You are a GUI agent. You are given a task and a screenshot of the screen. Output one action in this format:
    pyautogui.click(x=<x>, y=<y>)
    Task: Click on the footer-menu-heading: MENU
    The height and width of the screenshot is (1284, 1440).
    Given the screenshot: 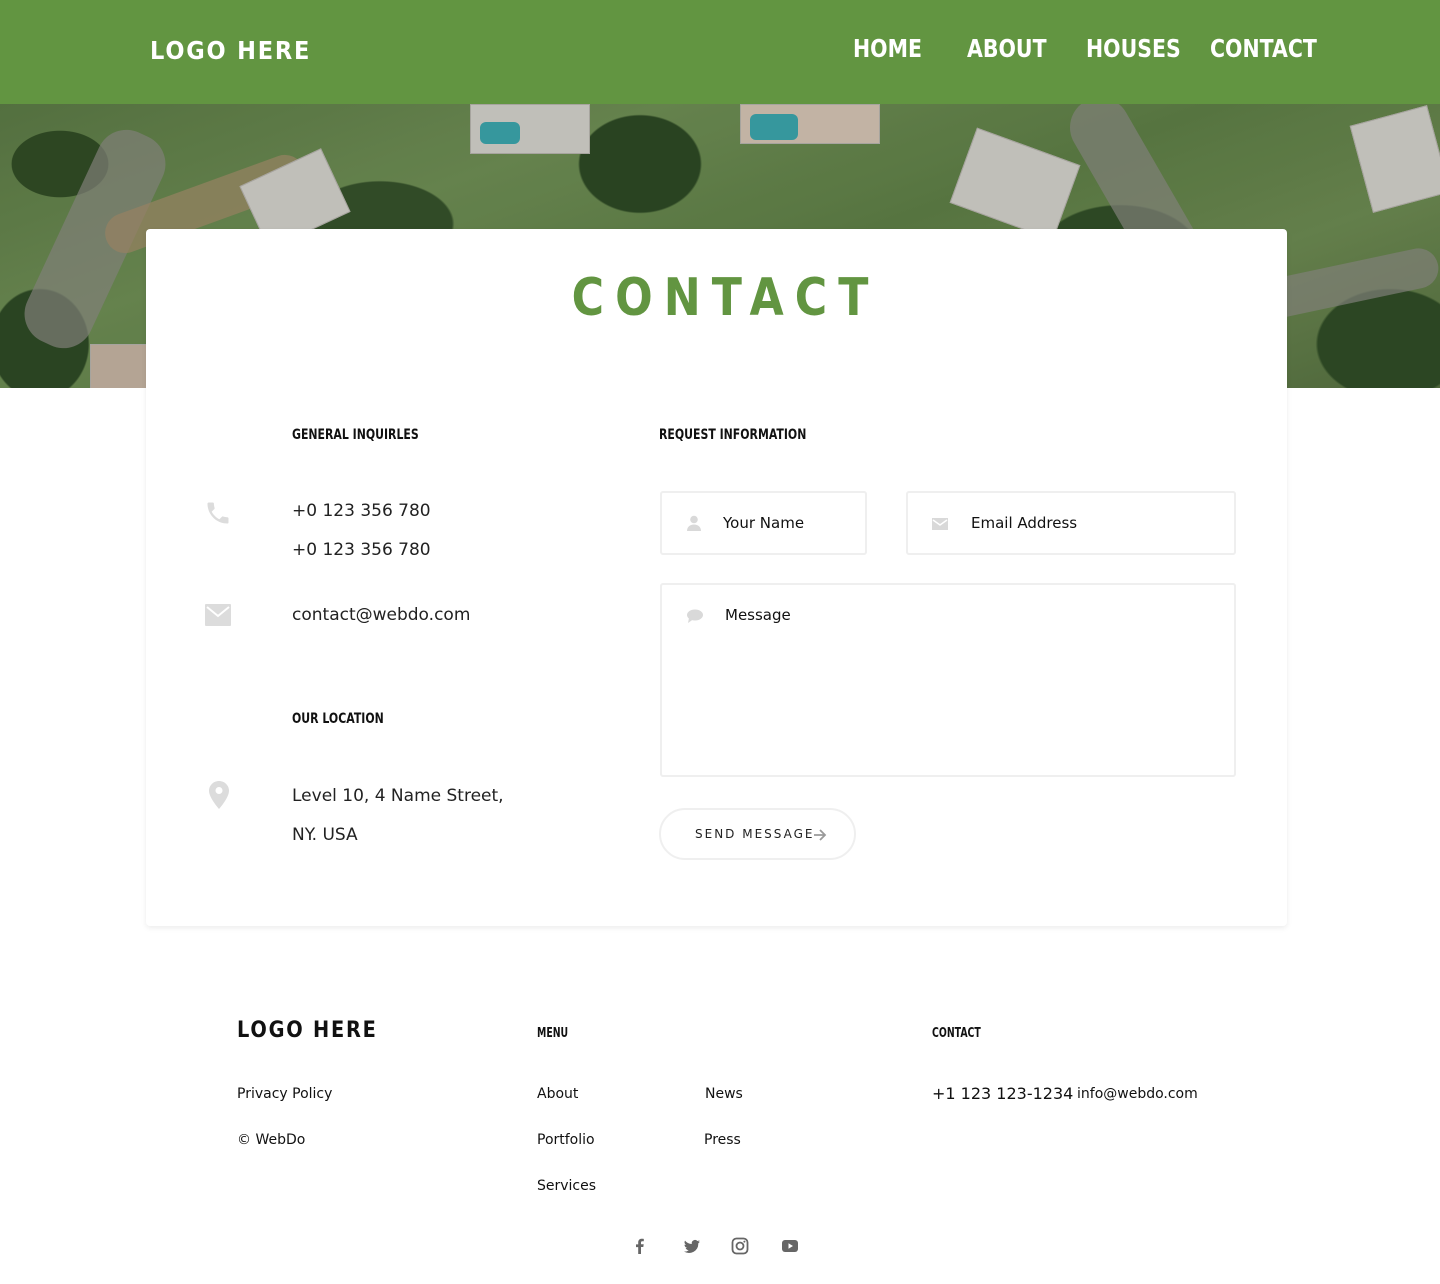 What is the action you would take?
    pyautogui.click(x=553, y=1033)
    